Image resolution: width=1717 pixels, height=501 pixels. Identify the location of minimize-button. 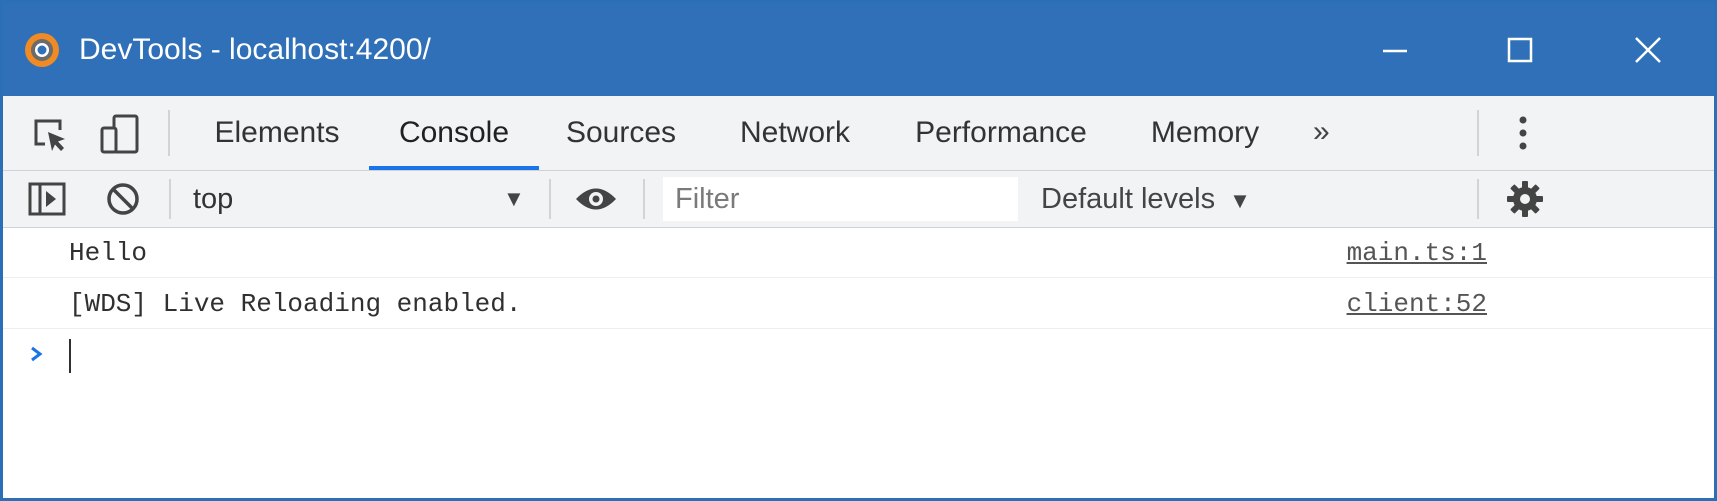
(1395, 49).